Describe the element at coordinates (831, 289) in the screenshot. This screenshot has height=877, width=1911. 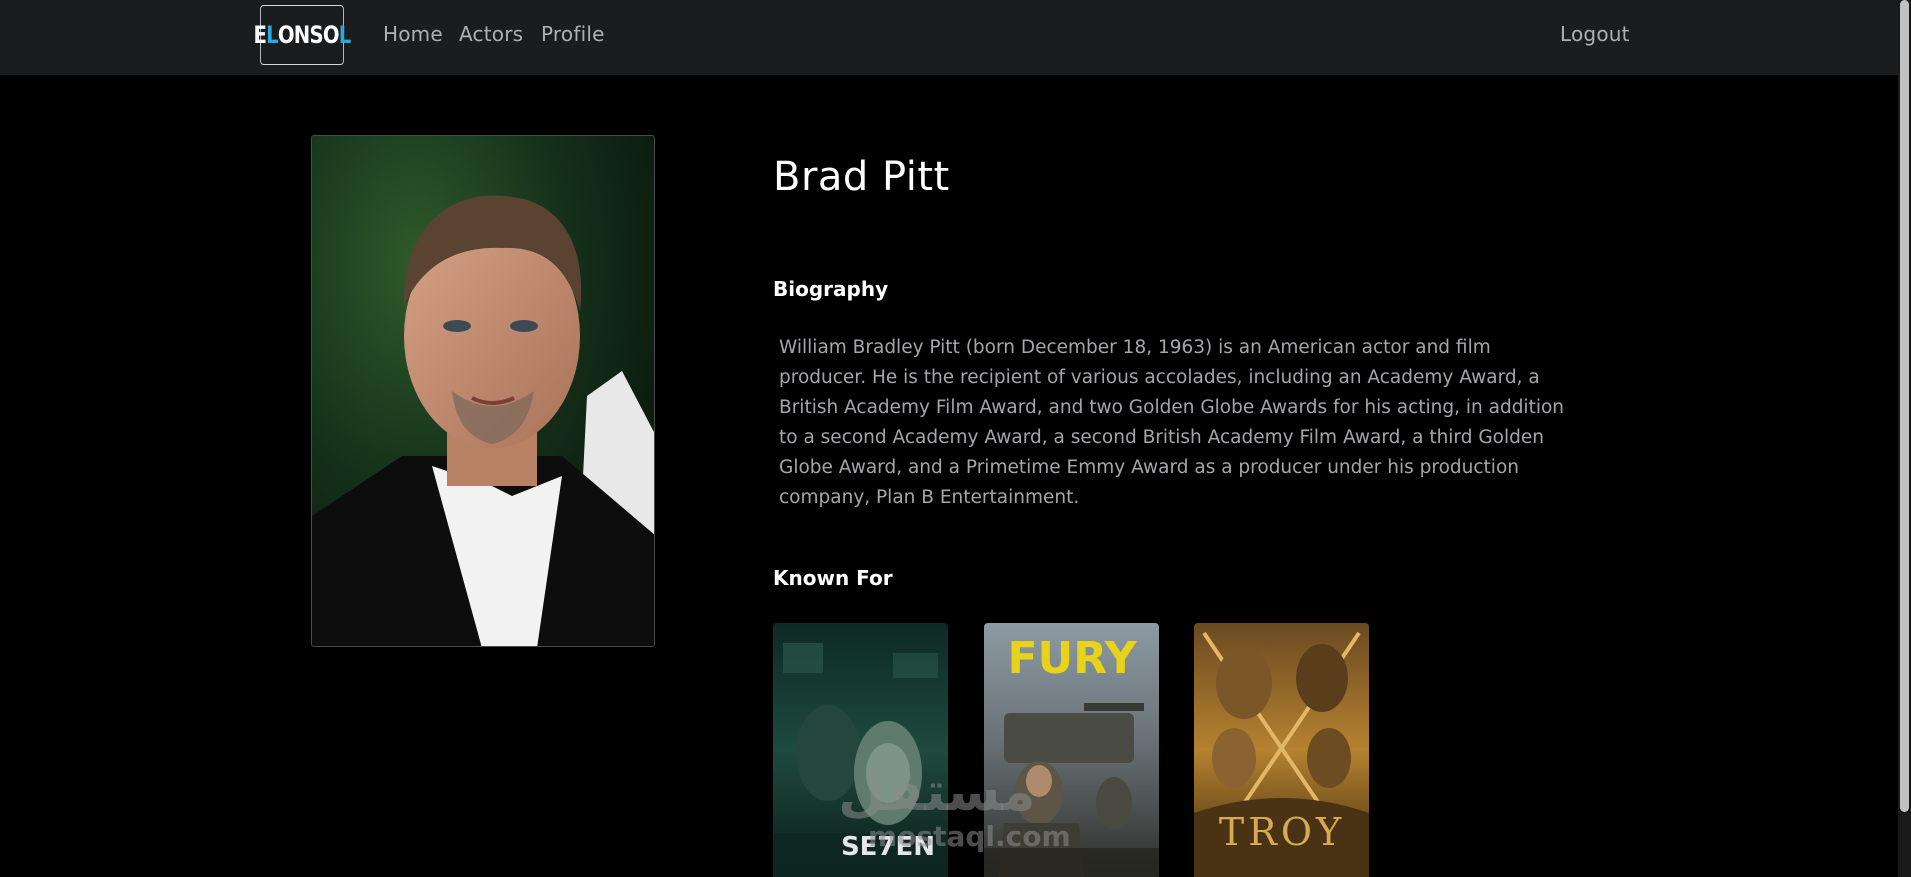
I see `biography-heading: Biography` at that location.